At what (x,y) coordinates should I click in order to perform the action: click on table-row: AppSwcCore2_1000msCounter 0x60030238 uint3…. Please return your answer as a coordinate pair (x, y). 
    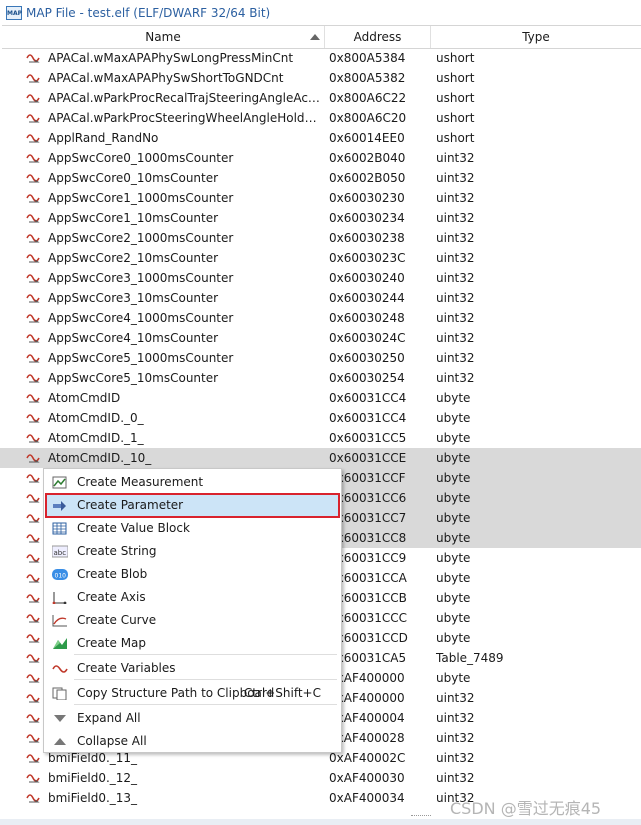
    Looking at the image, I should click on (320, 238).